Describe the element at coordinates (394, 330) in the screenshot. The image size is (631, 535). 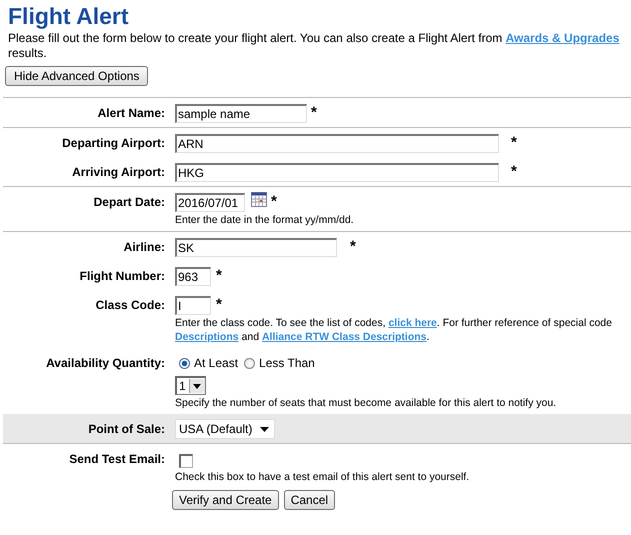
I see `help-text: Enter the class code. To see the list of codes, click here. For further reference of special code Descriptions and Alliance RTW Class Descriptions.` at that location.